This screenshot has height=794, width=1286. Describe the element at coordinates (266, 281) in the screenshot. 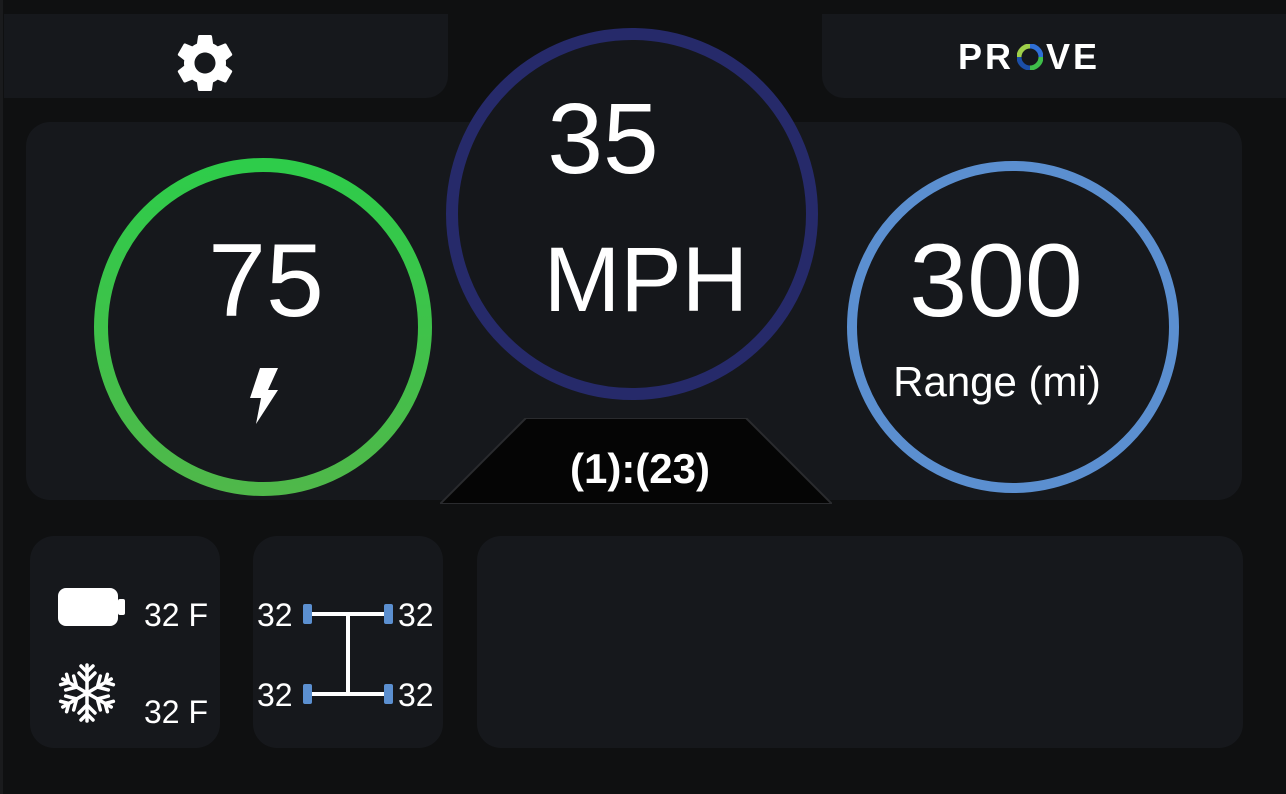

I see `battery-charge-value: 75` at that location.